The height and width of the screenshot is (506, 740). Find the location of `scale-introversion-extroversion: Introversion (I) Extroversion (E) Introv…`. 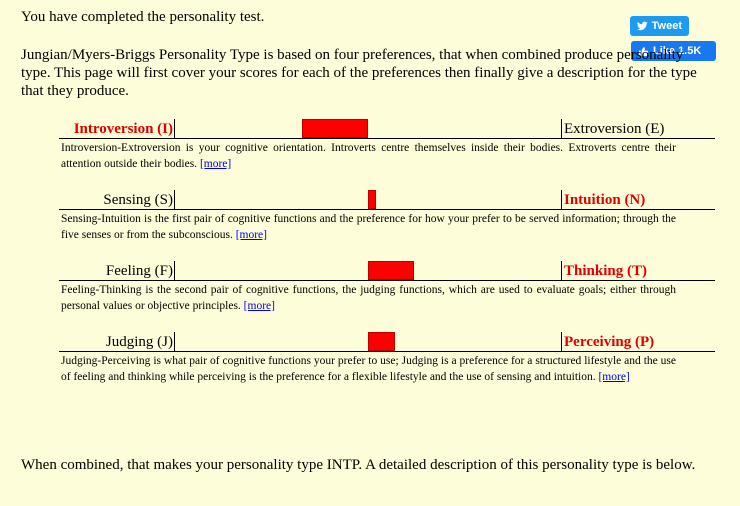

scale-introversion-extroversion: Introversion (I) Extroversion (E) Introv… is located at coordinates (370, 152).